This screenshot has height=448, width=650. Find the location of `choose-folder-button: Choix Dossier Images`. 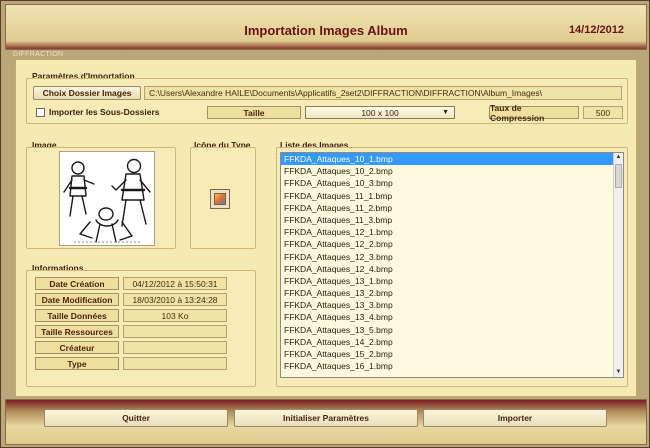

choose-folder-button: Choix Dossier Images is located at coordinates (87, 93).